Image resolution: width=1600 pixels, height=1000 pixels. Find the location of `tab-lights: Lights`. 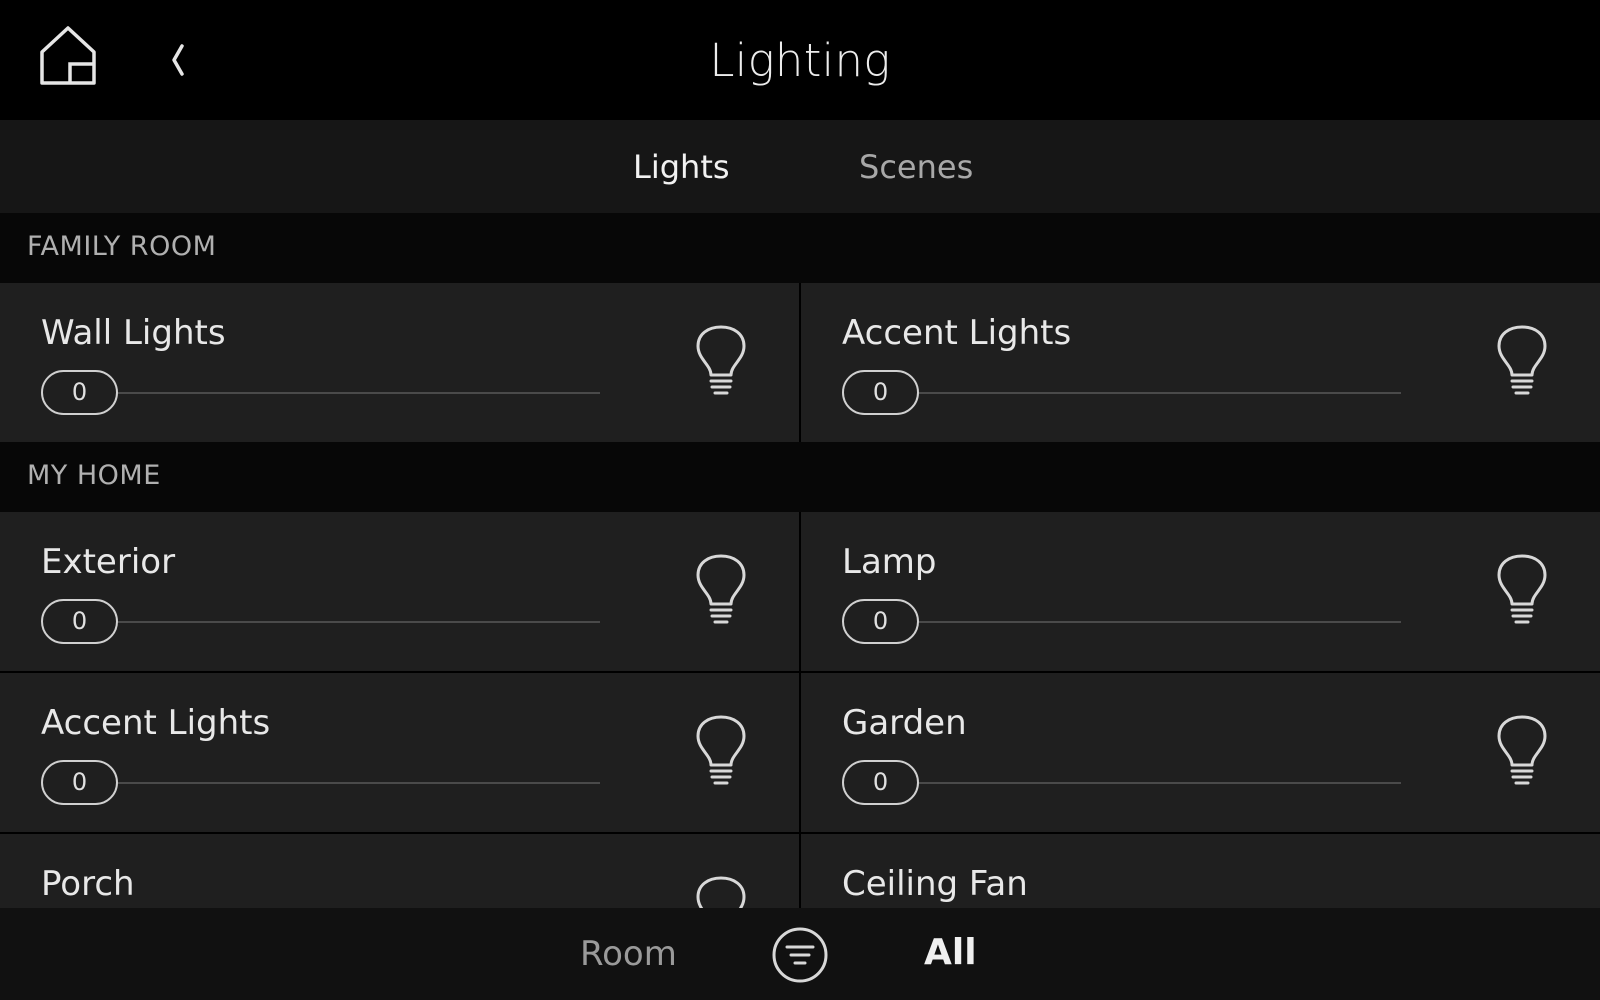

tab-lights: Lights is located at coordinates (681, 167).